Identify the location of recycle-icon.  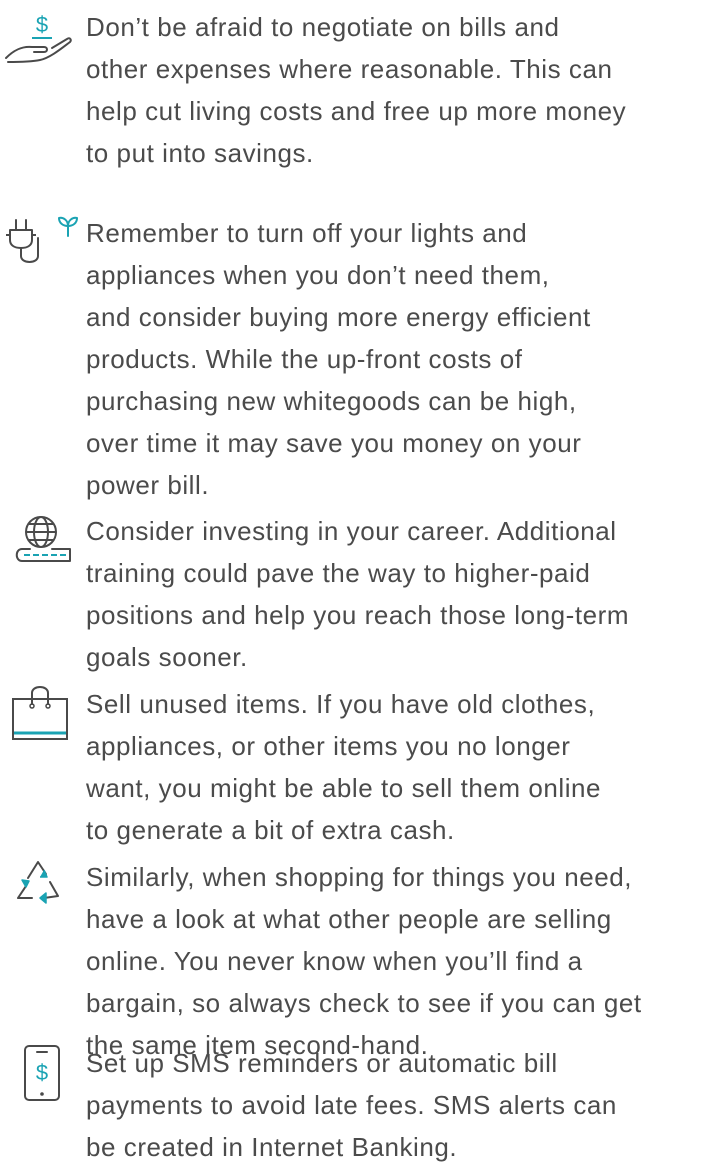
(42, 886).